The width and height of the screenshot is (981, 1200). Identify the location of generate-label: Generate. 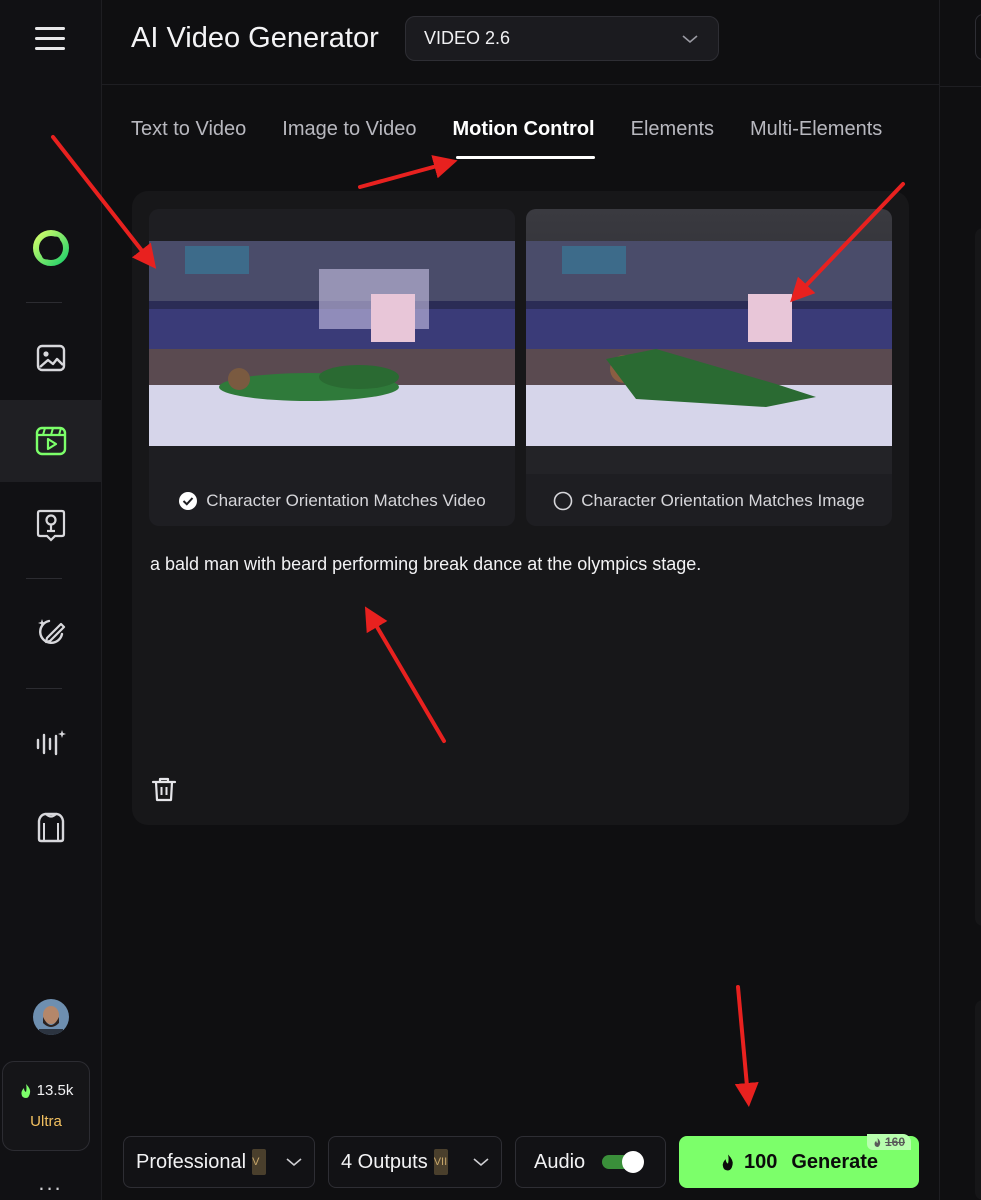
(835, 1161).